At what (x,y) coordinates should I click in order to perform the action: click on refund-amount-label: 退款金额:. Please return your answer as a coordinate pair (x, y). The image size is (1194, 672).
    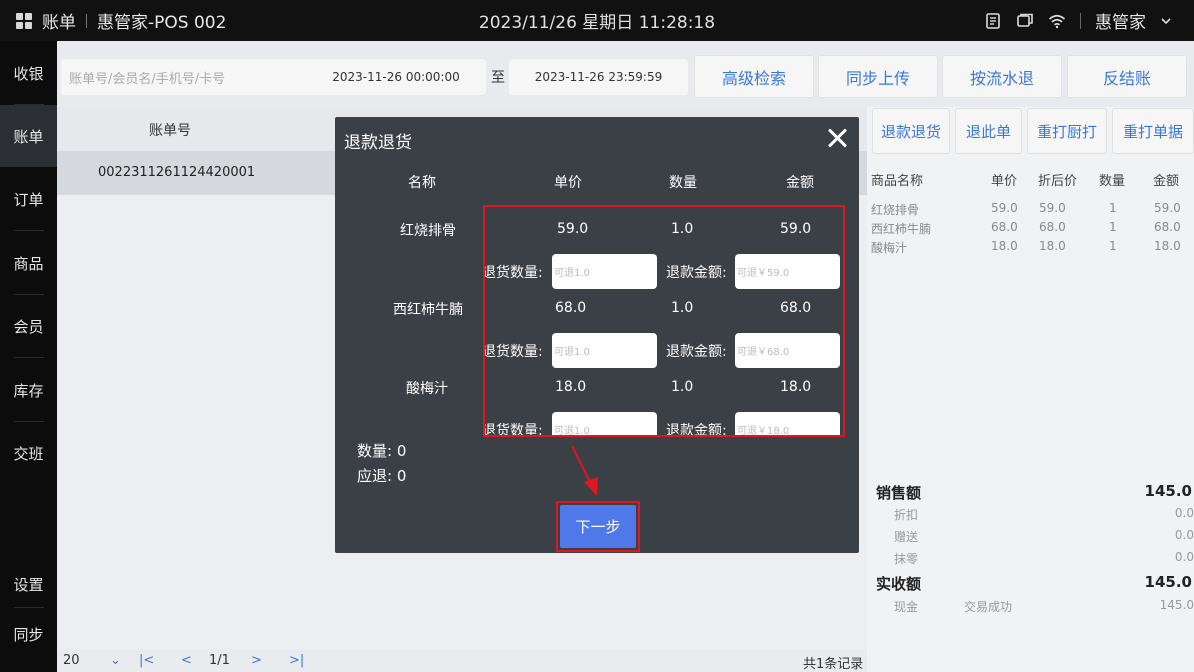
    Looking at the image, I should click on (696, 352).